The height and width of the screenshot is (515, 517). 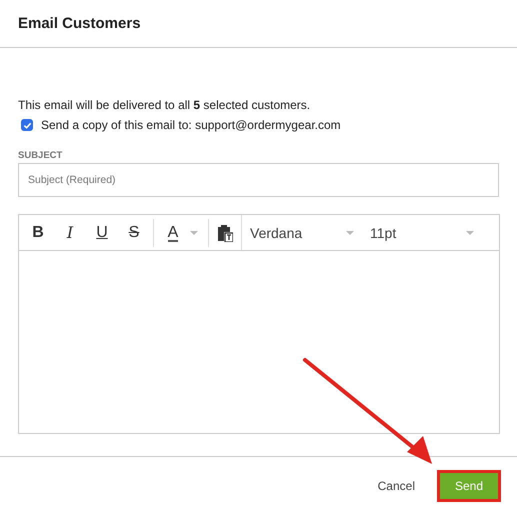 What do you see at coordinates (70, 232) in the screenshot?
I see `italic-button: I` at bounding box center [70, 232].